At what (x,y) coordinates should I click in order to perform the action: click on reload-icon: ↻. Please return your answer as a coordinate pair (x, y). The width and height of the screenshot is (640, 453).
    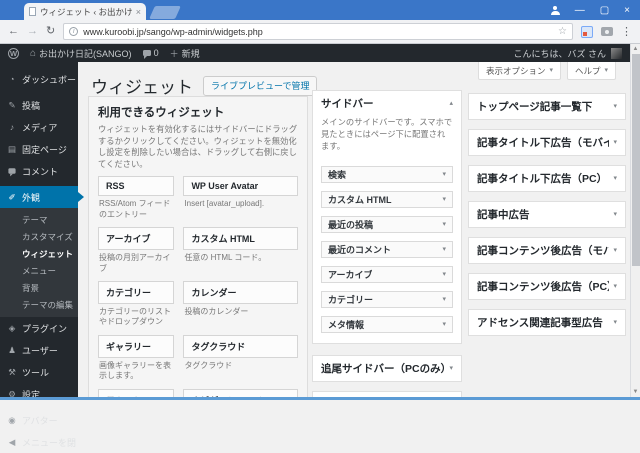
    Looking at the image, I should click on (50, 31).